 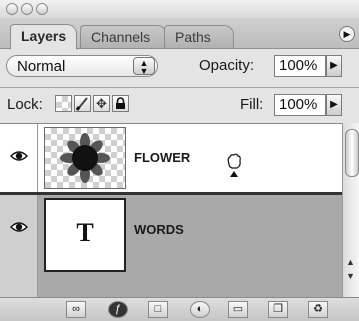 I want to click on lock-label: Lock:, so click(x=25, y=104).